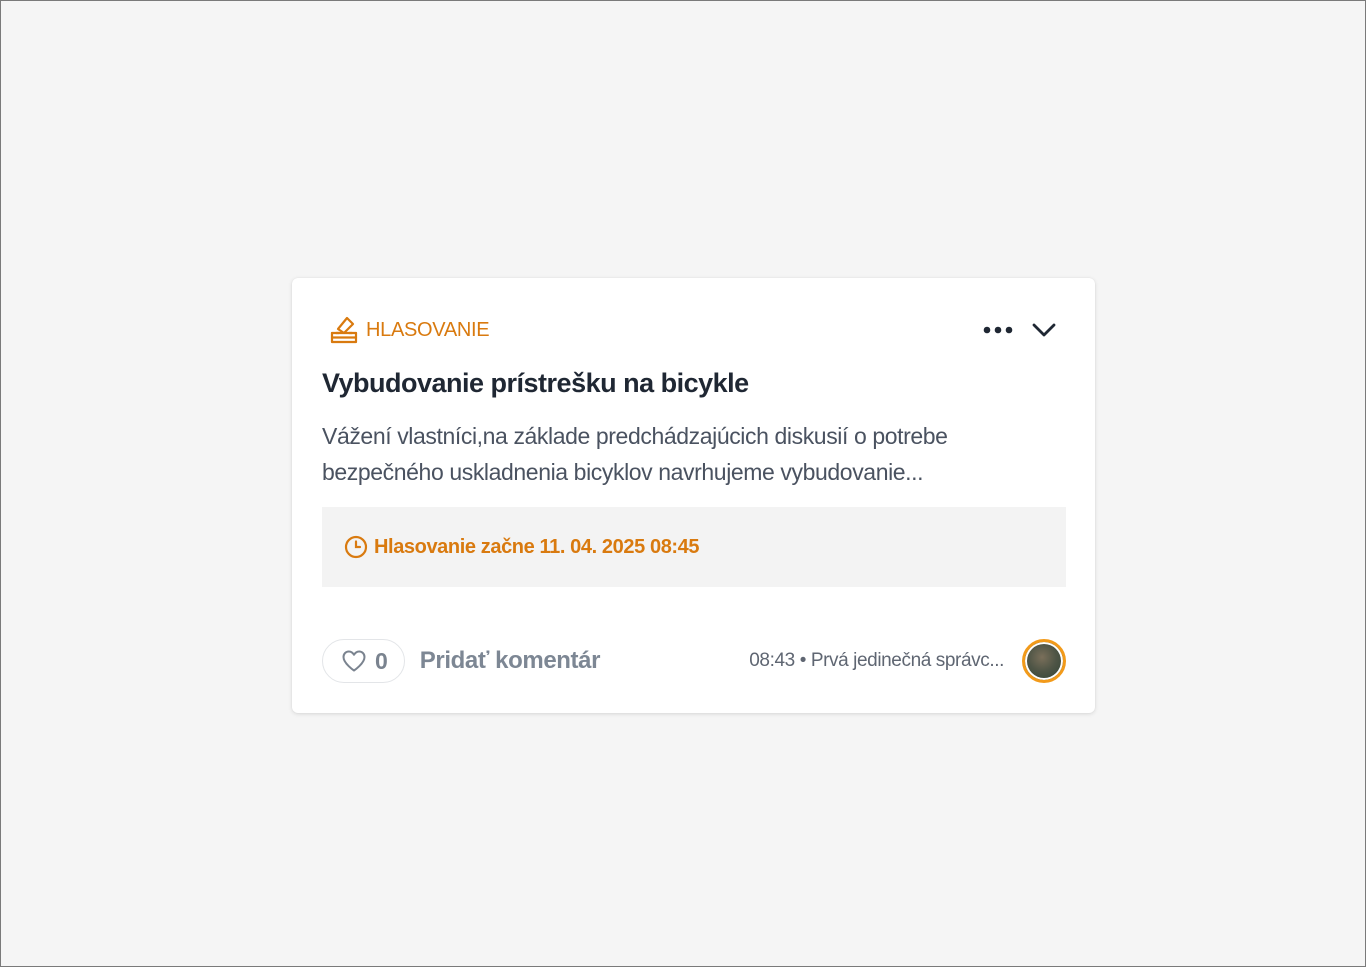 The height and width of the screenshot is (967, 1366). I want to click on post-category: HLASOVANIE, so click(409, 330).